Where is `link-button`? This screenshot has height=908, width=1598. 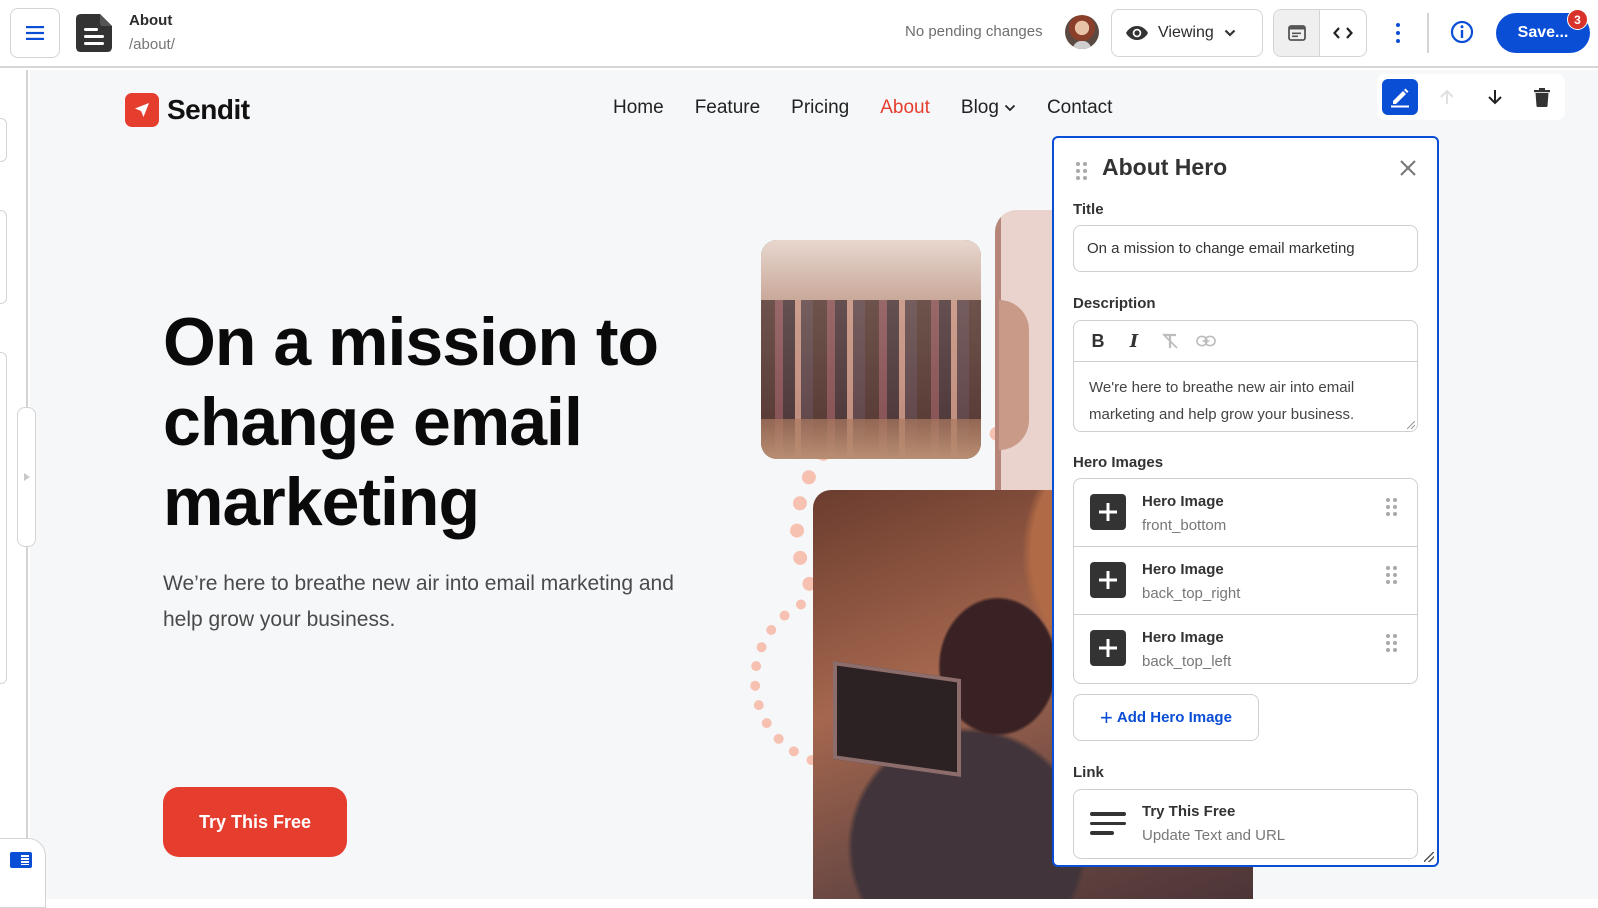
link-button is located at coordinates (1206, 341).